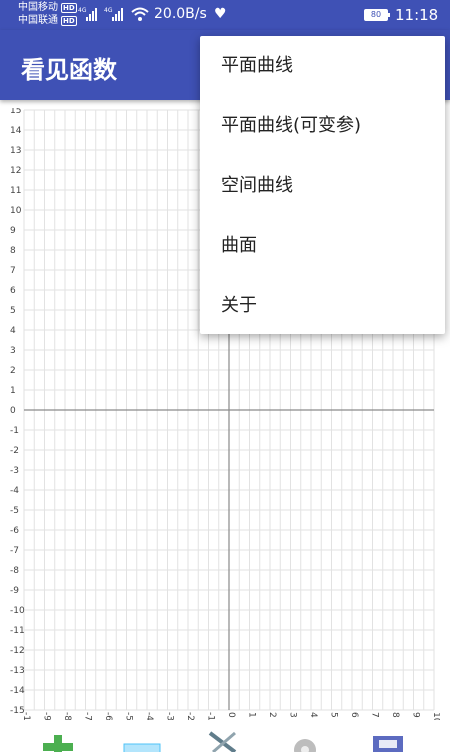 The height and width of the screenshot is (752, 450). What do you see at coordinates (190, 716) in the screenshot?
I see `x-tick-label: -2` at bounding box center [190, 716].